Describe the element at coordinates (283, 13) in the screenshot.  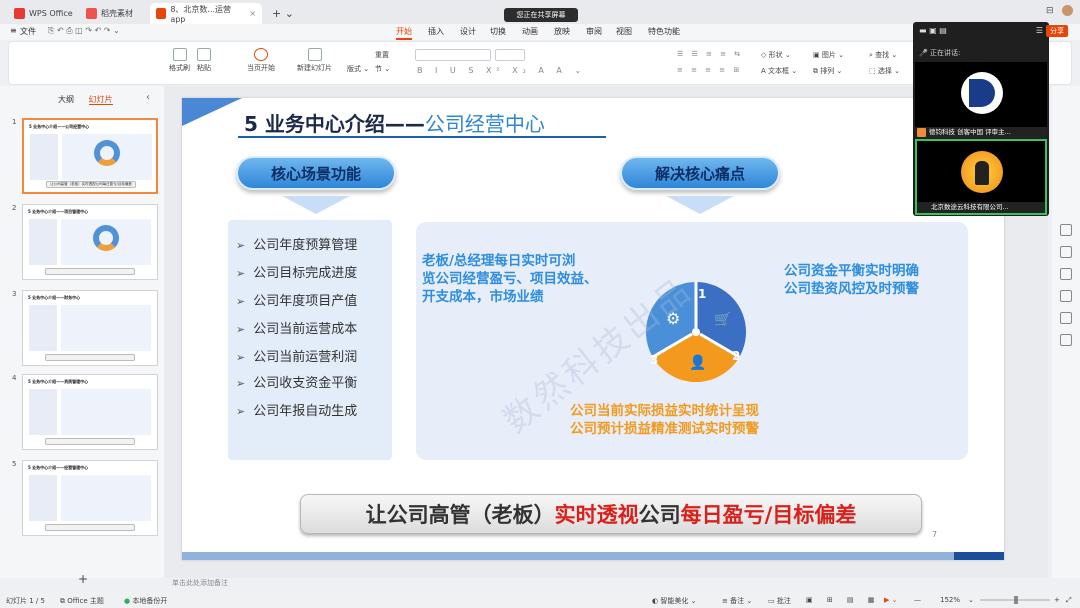
I see `new-tab-button: + ⌄` at that location.